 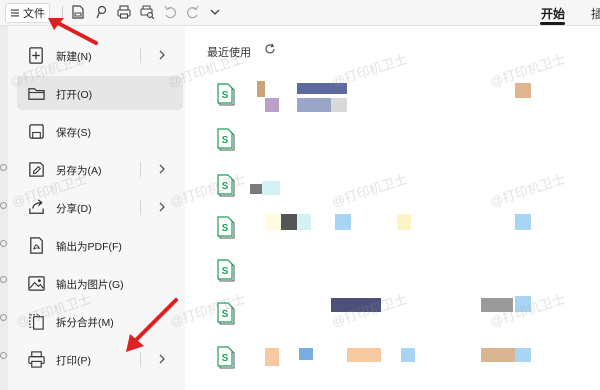 What do you see at coordinates (36, 206) in the screenshot?
I see `share-icon` at bounding box center [36, 206].